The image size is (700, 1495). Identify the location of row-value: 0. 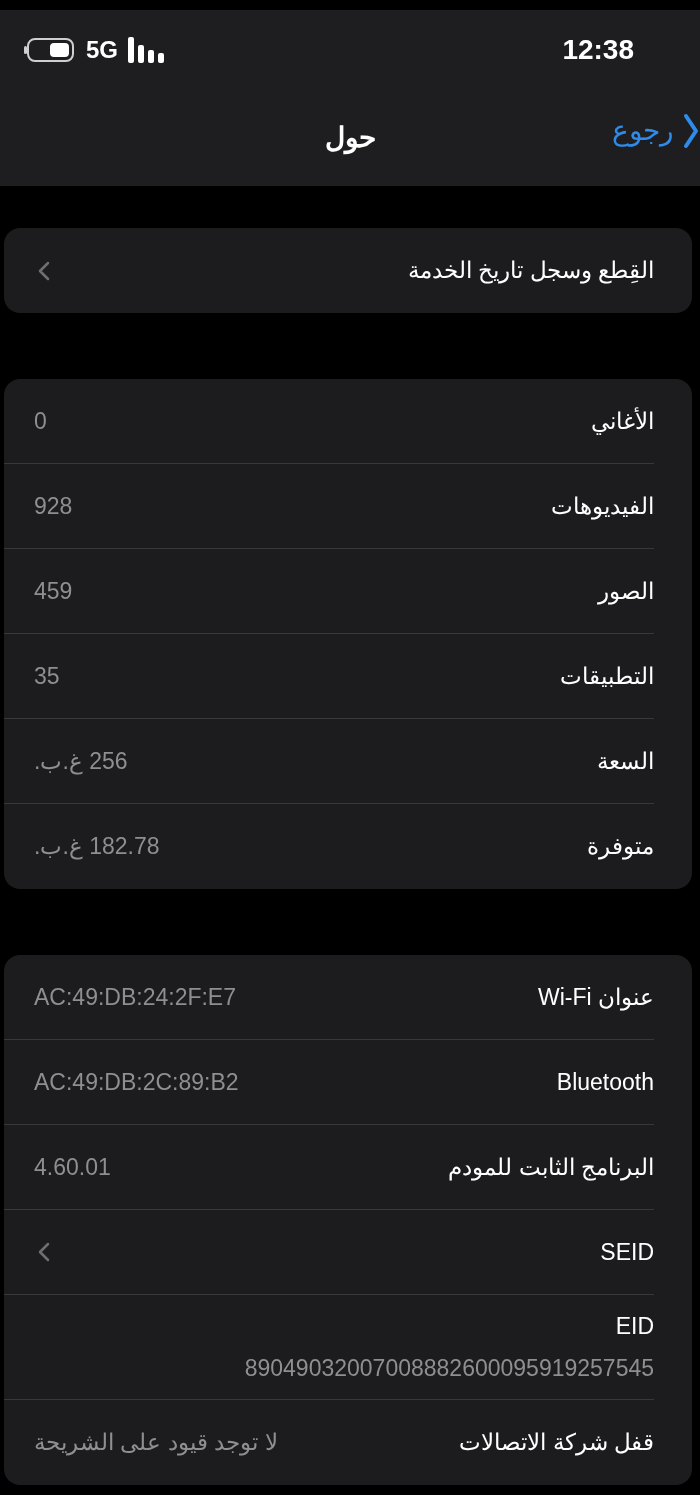
(40, 421).